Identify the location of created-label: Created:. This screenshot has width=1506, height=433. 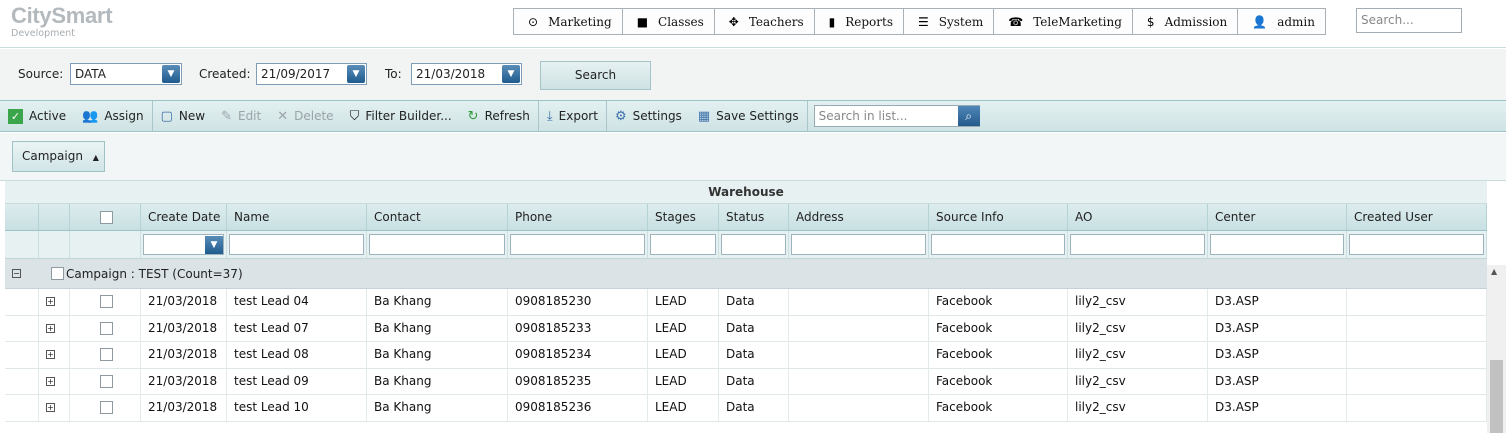
(225, 74).